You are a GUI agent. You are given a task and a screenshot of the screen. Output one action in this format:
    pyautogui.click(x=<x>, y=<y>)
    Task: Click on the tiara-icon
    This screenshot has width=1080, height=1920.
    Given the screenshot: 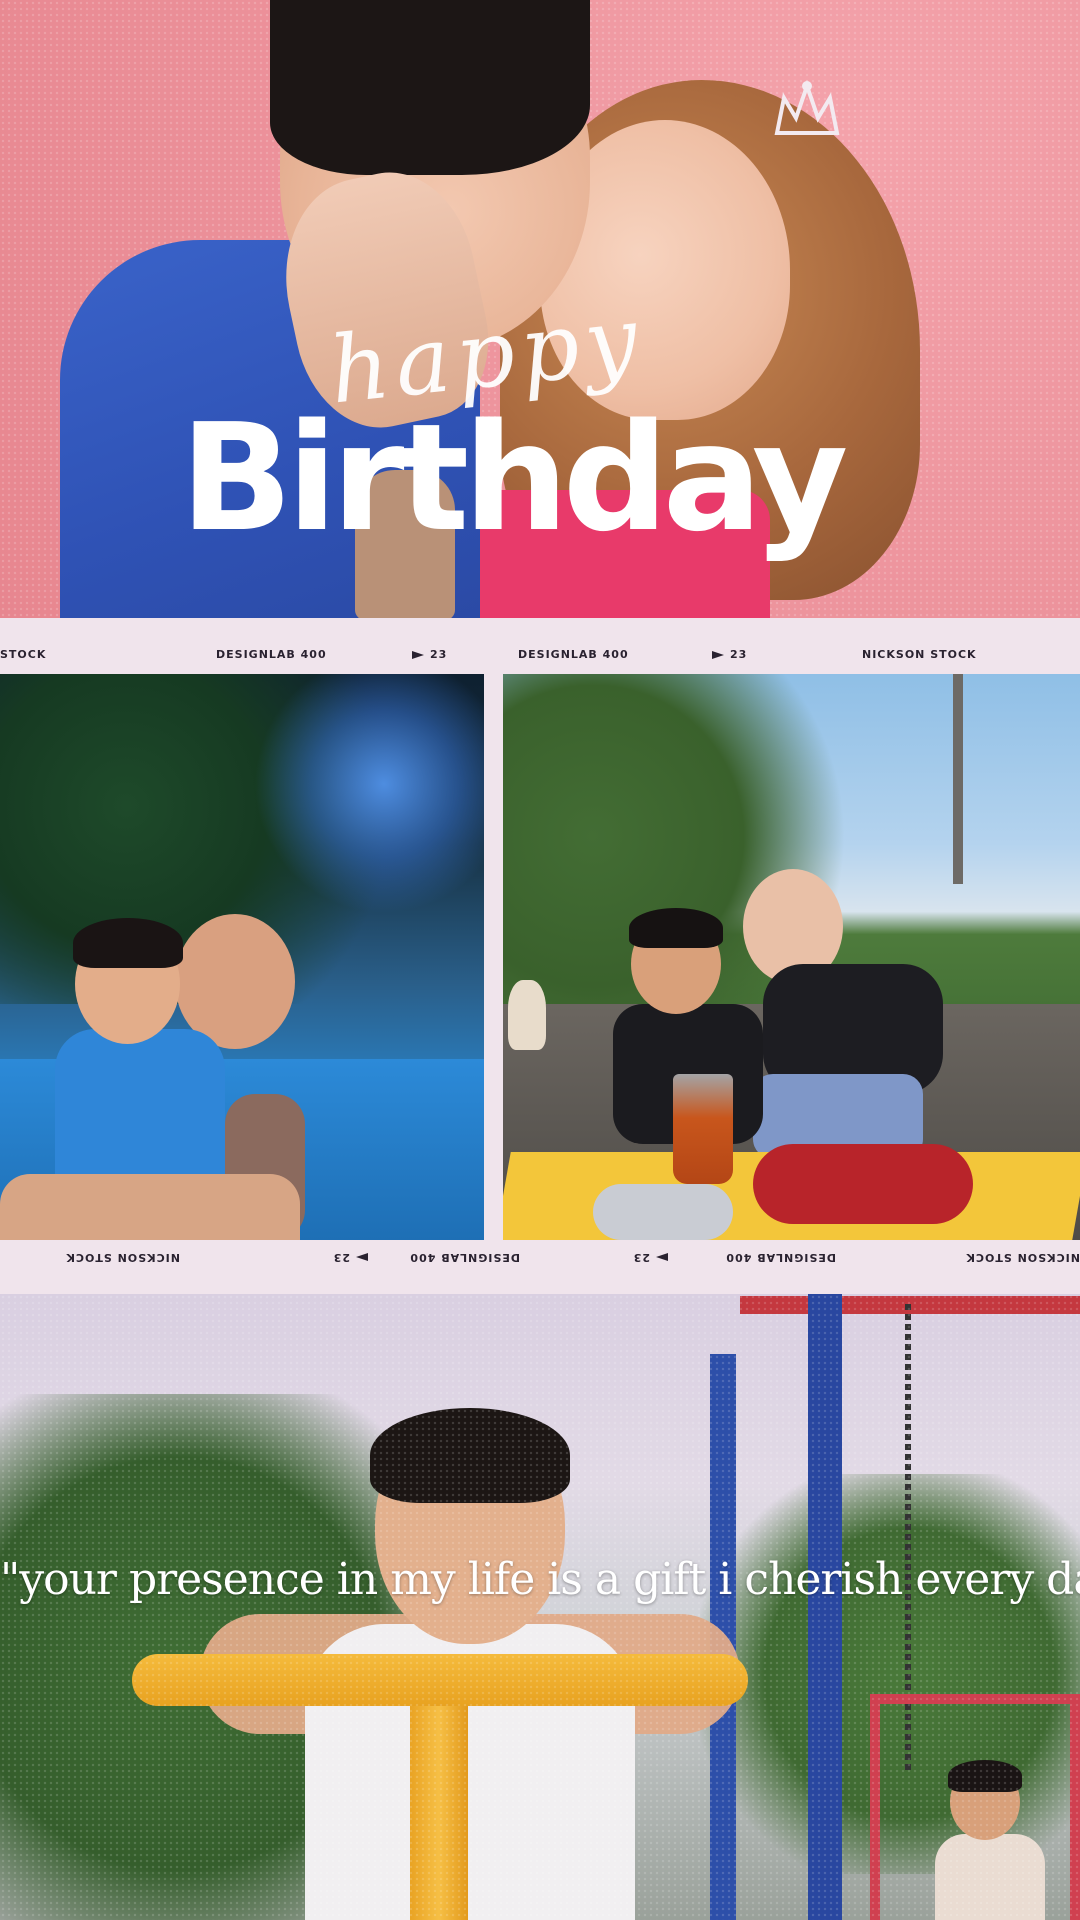 What is the action you would take?
    pyautogui.click(x=807, y=107)
    